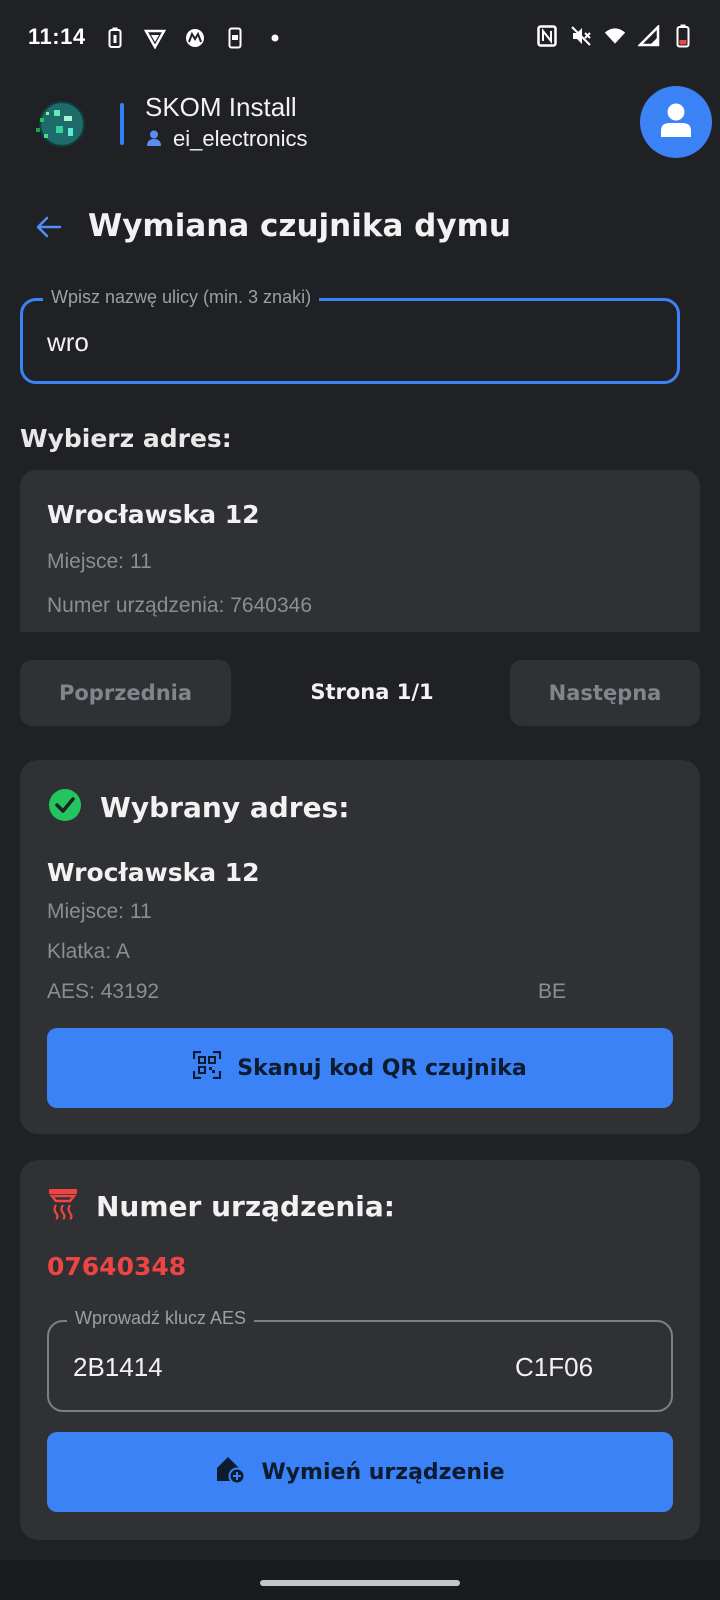 The width and height of the screenshot is (720, 1600). I want to click on status-system-icons, so click(615, 36).